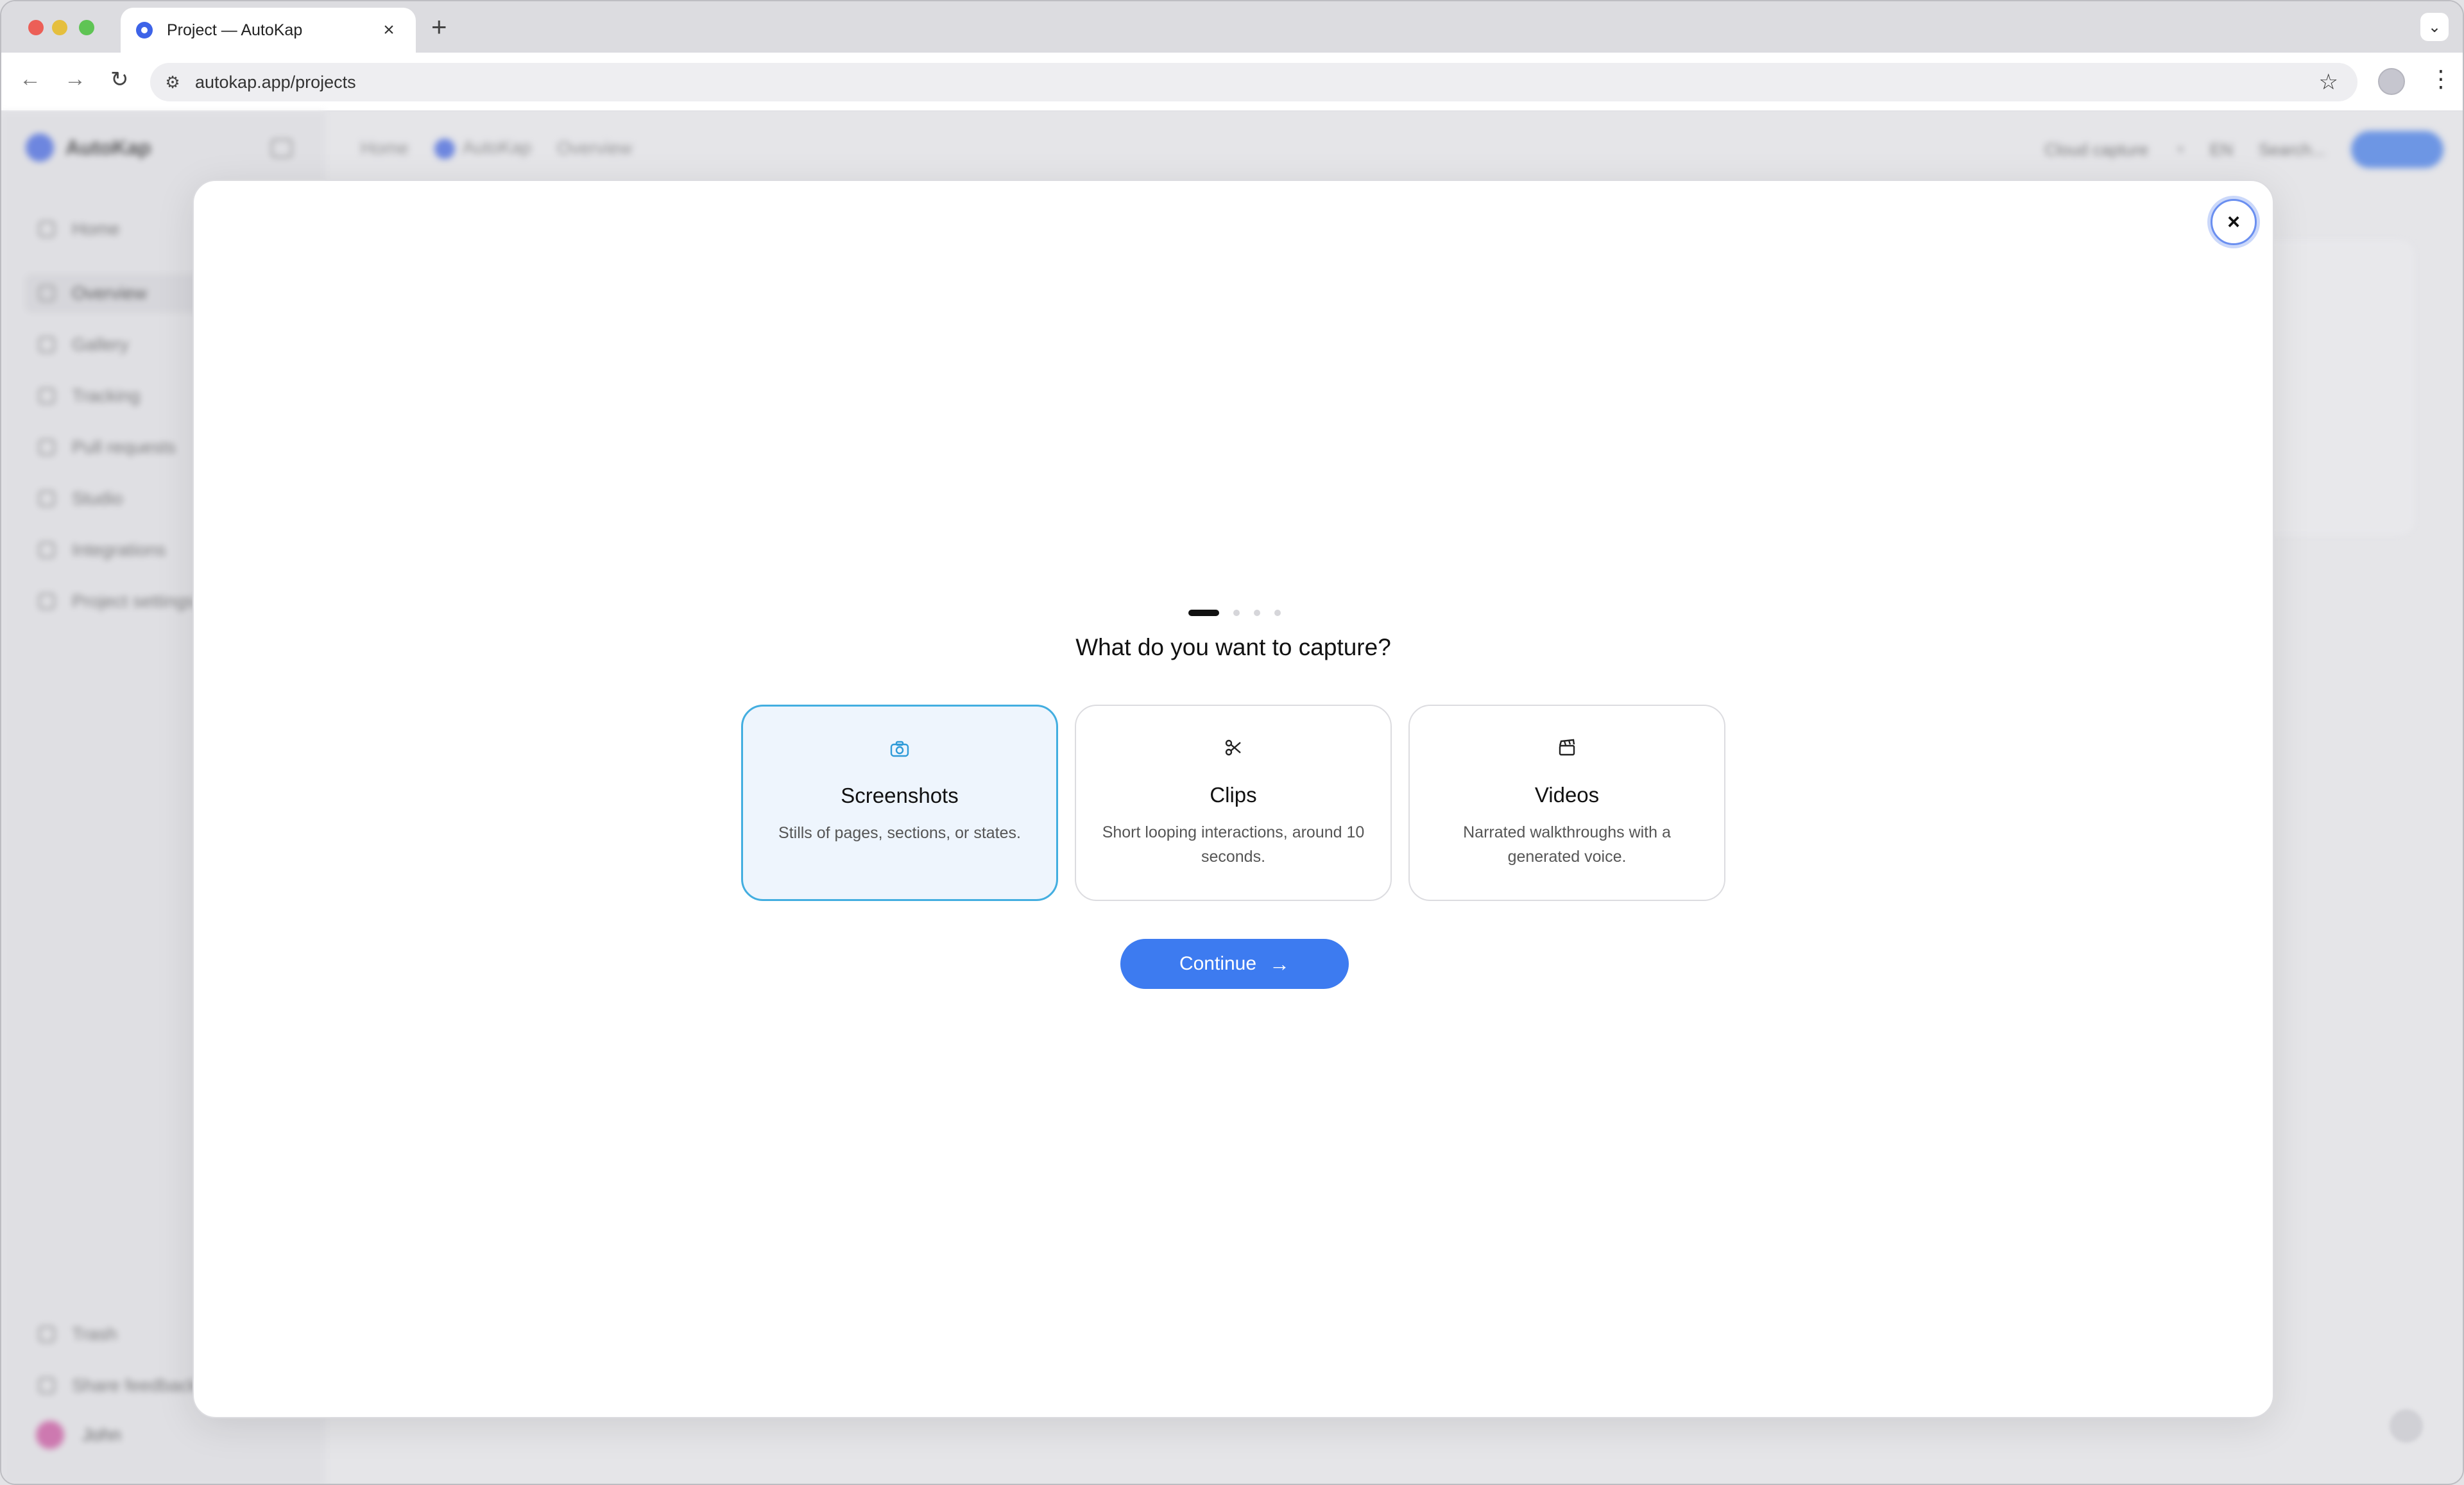 This screenshot has width=2464, height=1485. What do you see at coordinates (2435, 27) in the screenshot?
I see `chevron-down-icon: ⌄` at bounding box center [2435, 27].